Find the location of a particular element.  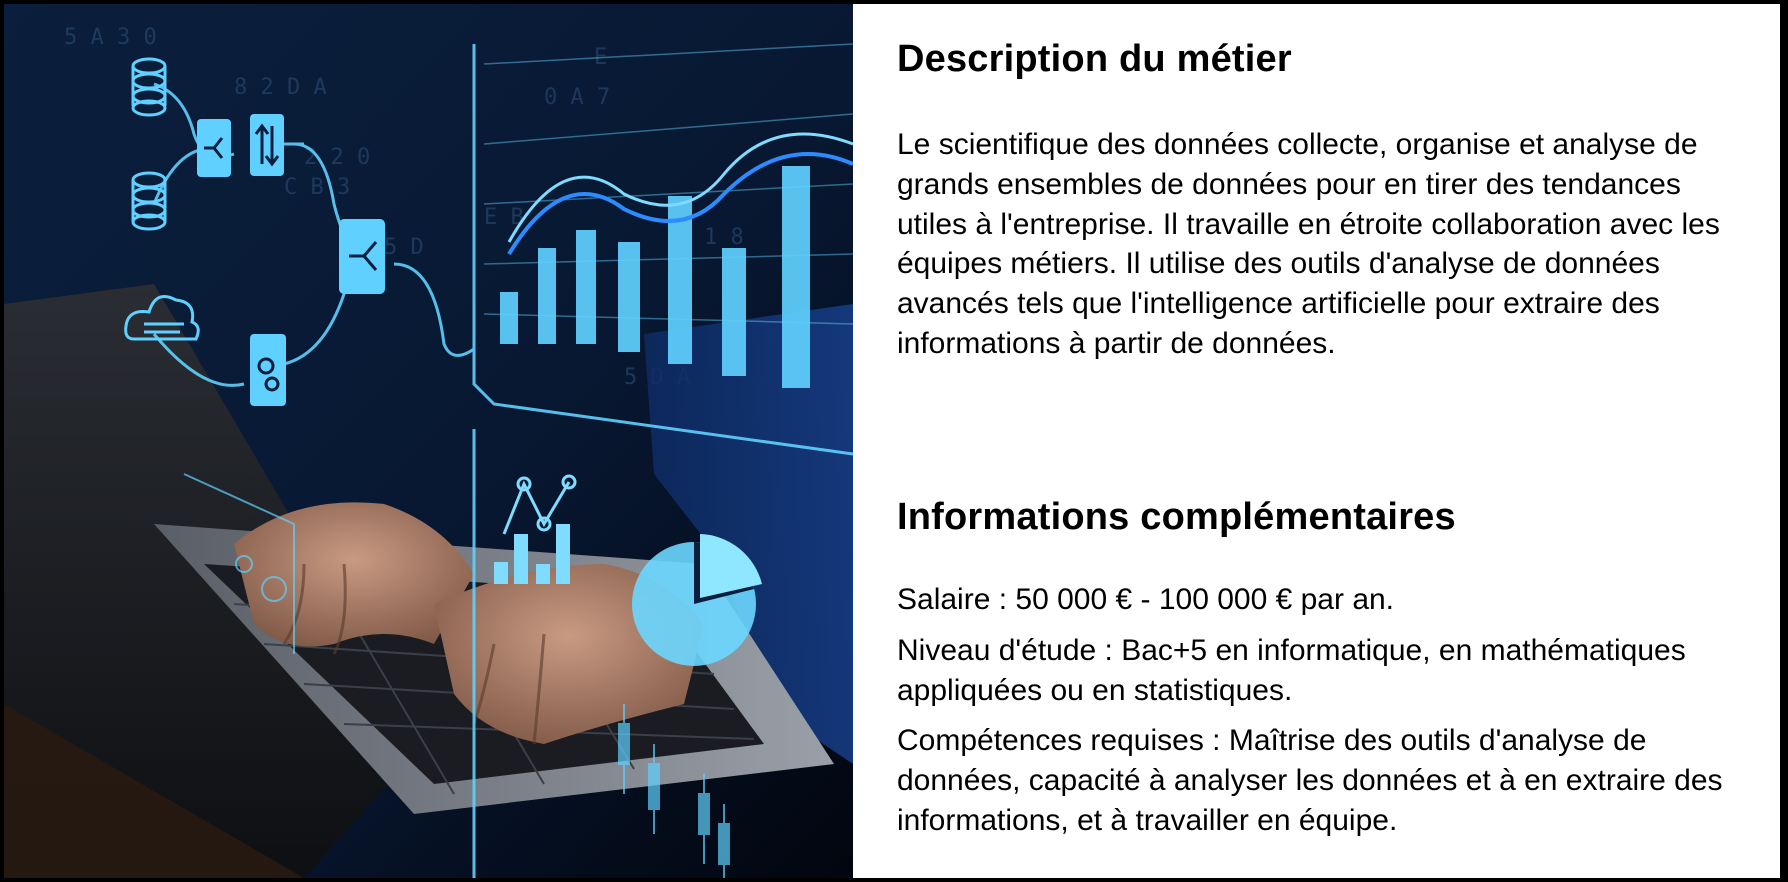

svg-text: C B 3 is located at coordinates (317, 187).